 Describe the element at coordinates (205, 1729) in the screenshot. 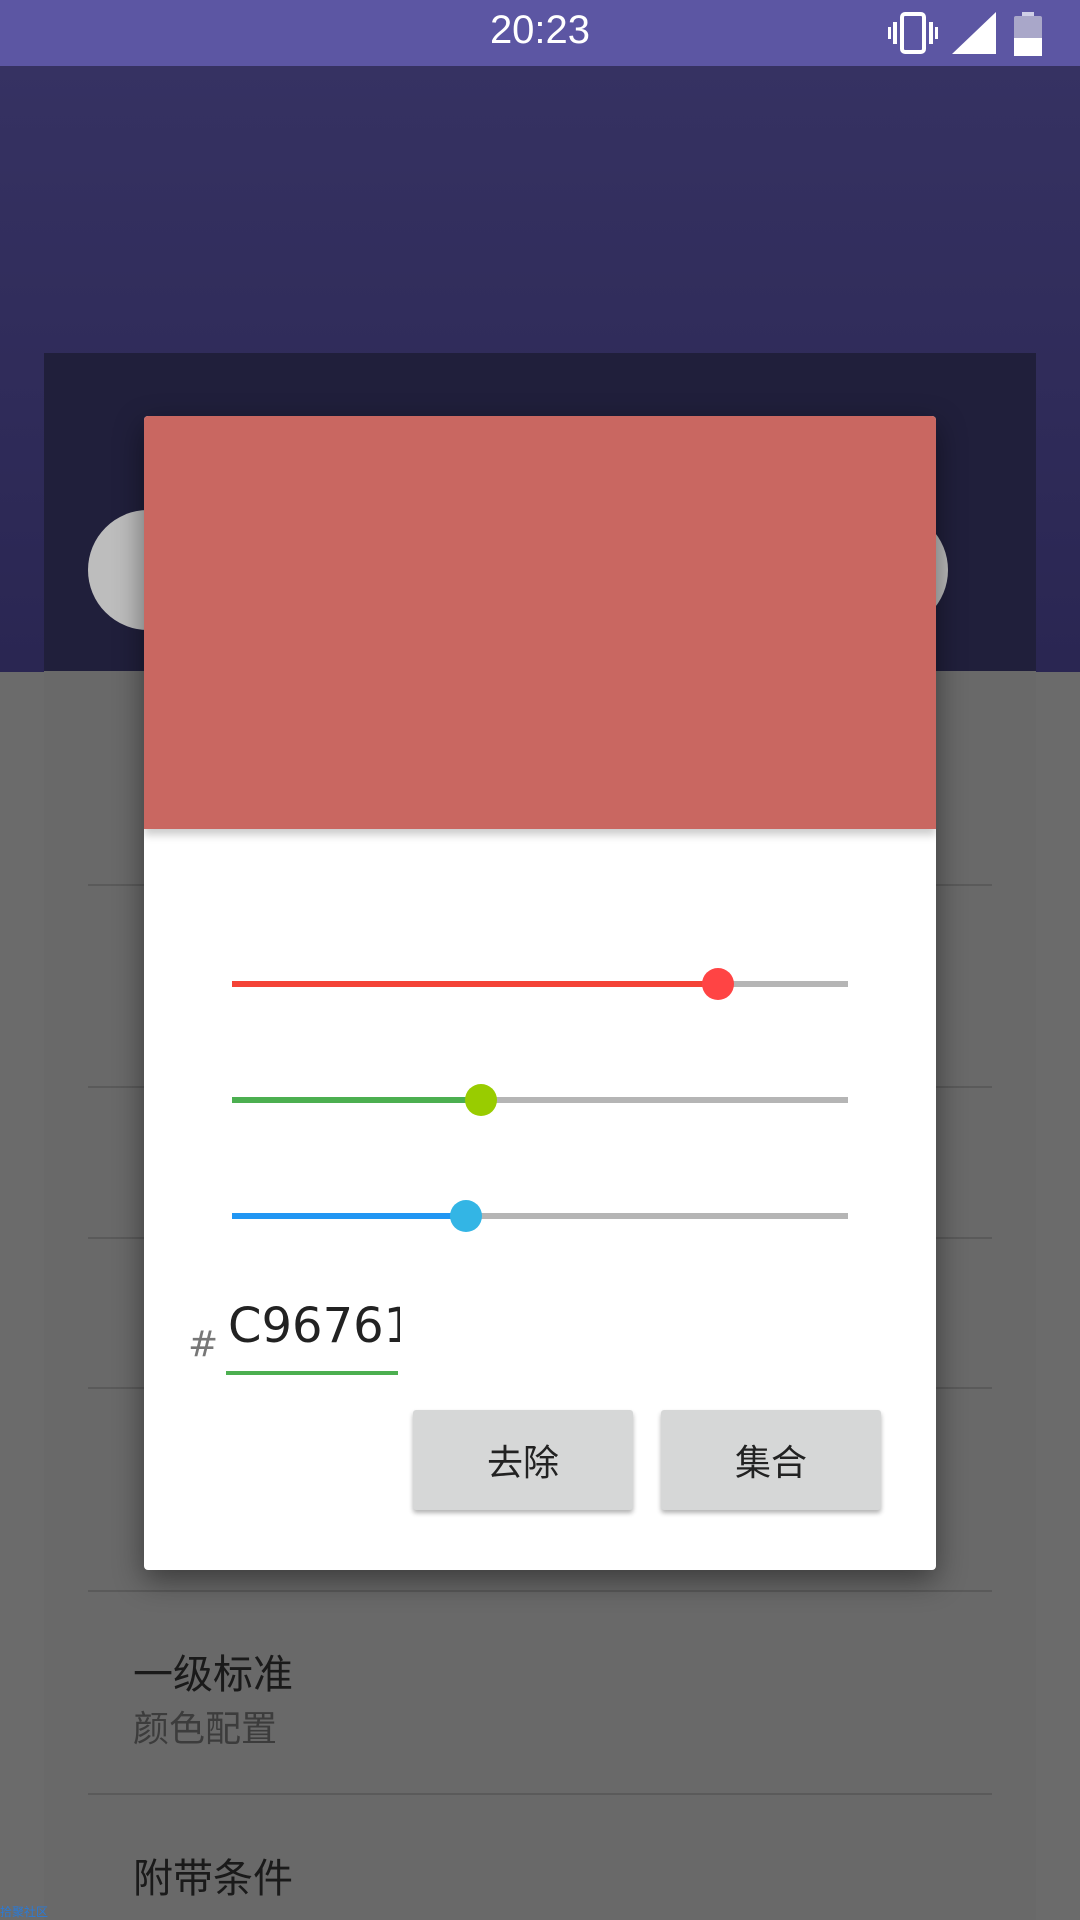

I see `list-item-subtitle: 颜色配置` at that location.